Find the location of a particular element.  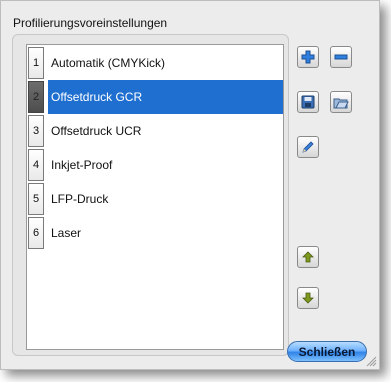

list-item-selected: 2 Offsetdruck GCR is located at coordinates (155, 97).